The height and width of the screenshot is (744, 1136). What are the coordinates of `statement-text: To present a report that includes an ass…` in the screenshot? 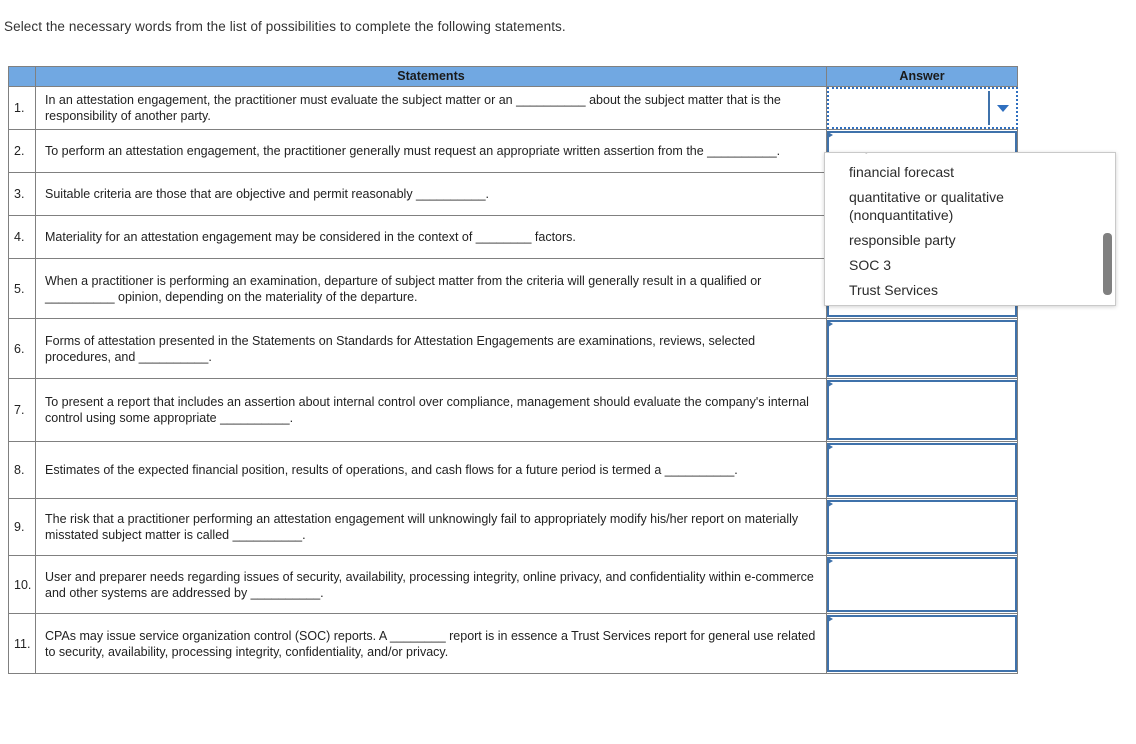 It's located at (431, 410).